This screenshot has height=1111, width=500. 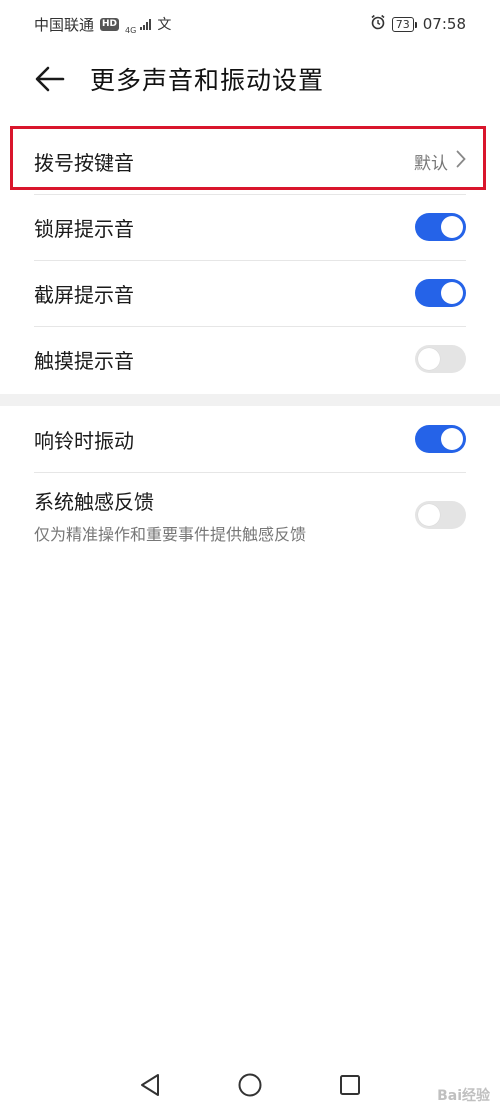 What do you see at coordinates (461, 161) in the screenshot?
I see `chevron-right-icon` at bounding box center [461, 161].